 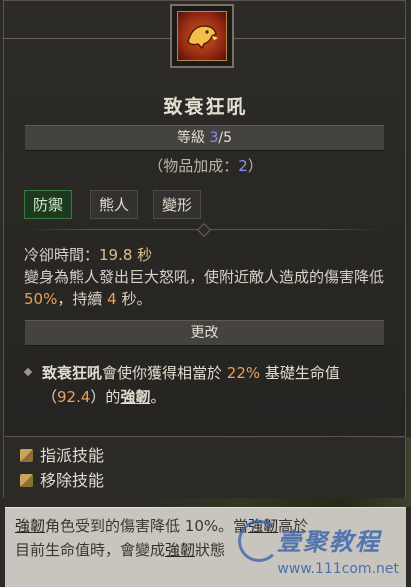 I want to click on desc-text-3: 秒。, so click(x=134, y=299).